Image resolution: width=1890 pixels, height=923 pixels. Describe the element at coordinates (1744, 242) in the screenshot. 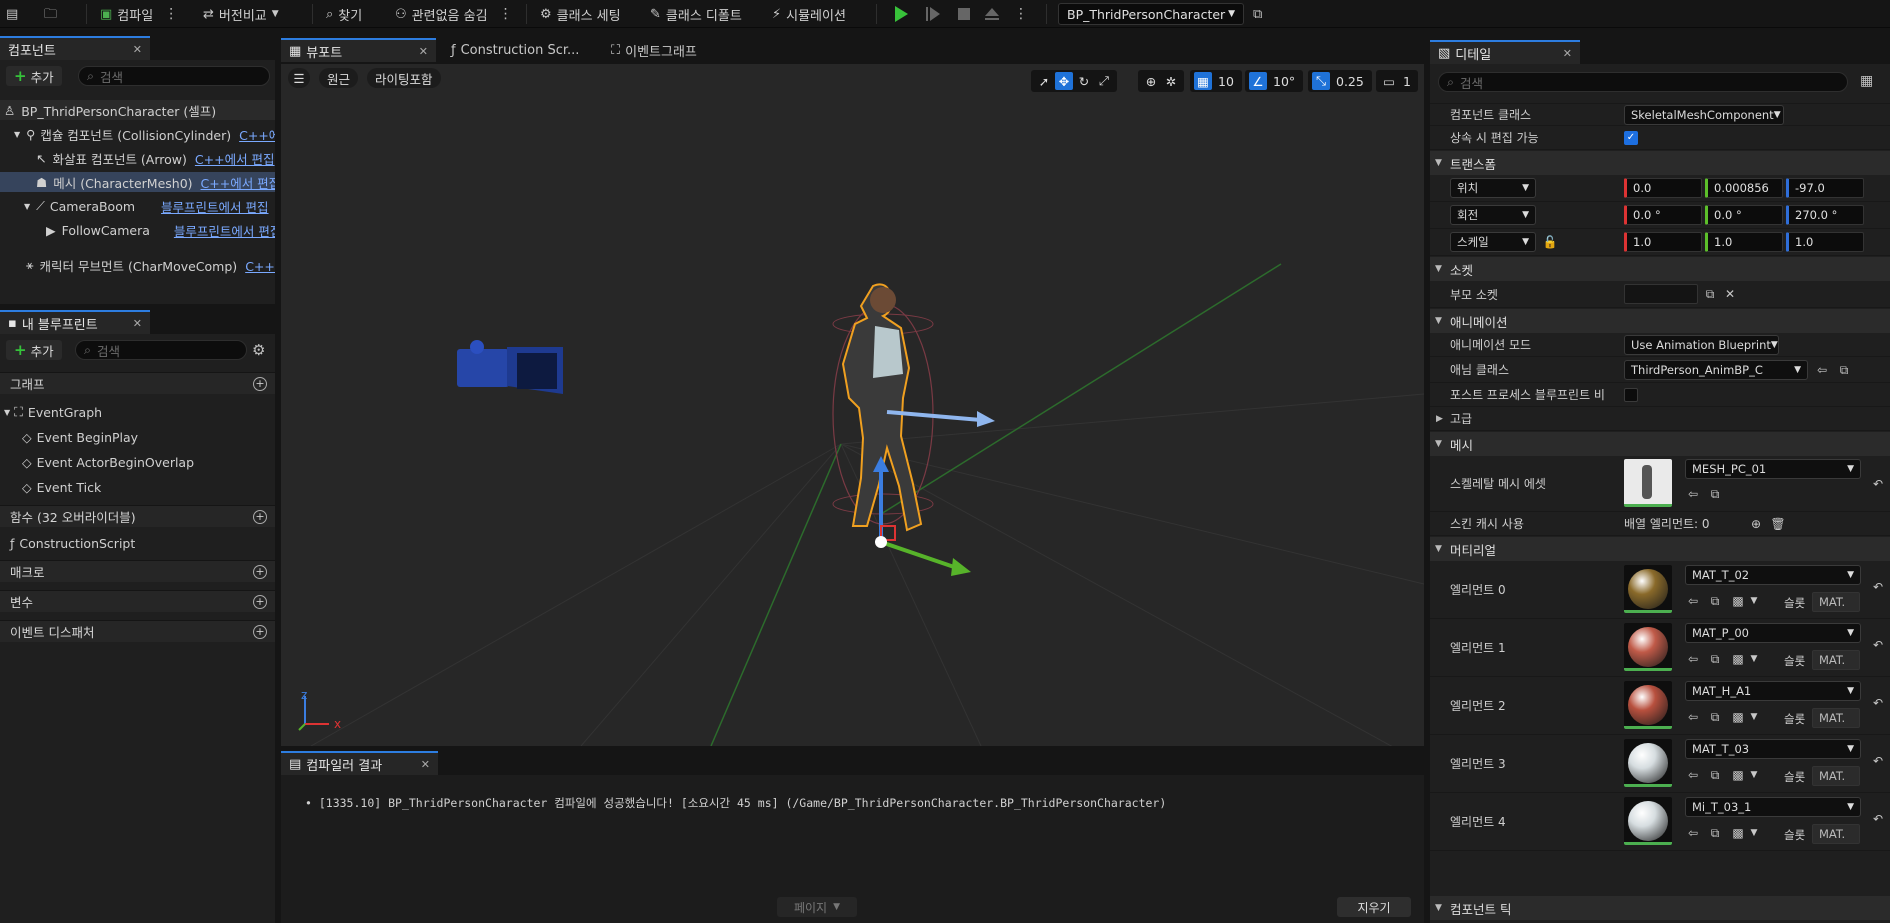

I see `scale-y-input: 1.0` at that location.